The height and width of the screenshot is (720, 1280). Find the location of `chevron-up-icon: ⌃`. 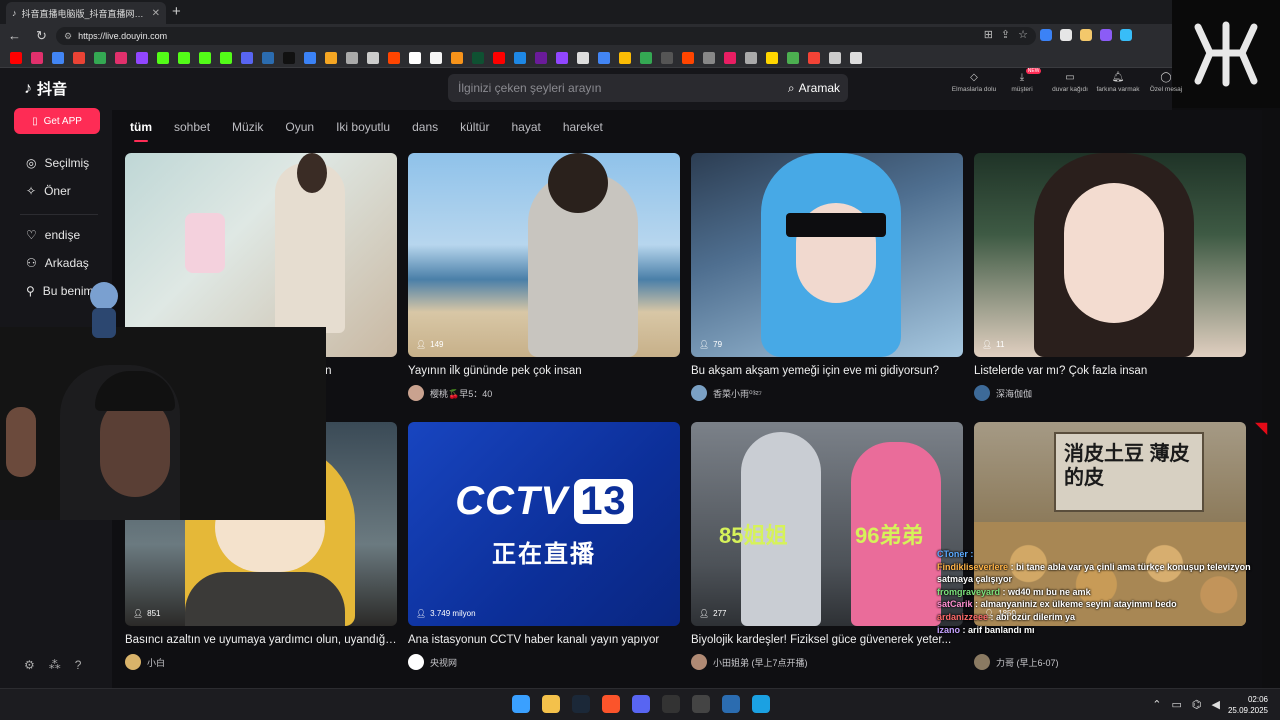

chevron-up-icon: ⌃ is located at coordinates (1156, 704).